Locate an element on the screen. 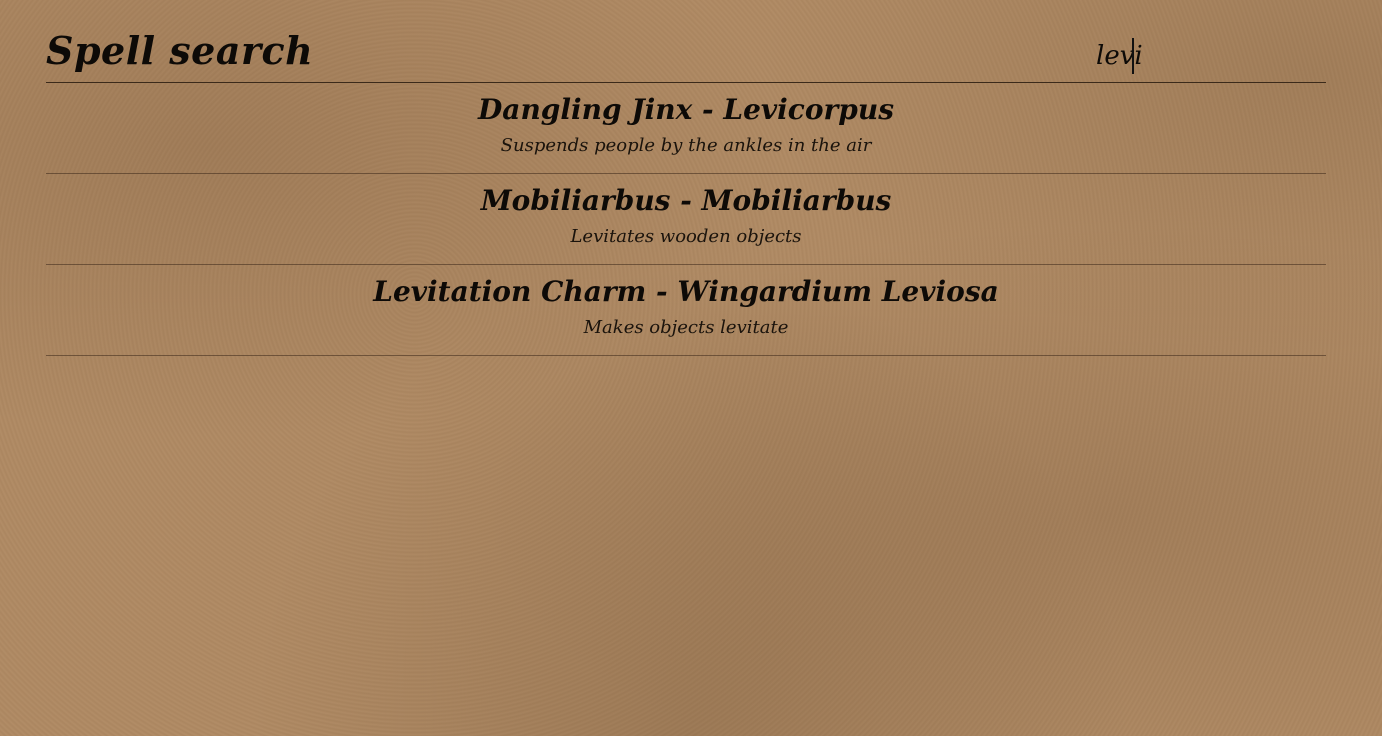 This screenshot has width=1382, height=736. result-description: Levitates wooden objects is located at coordinates (686, 236).